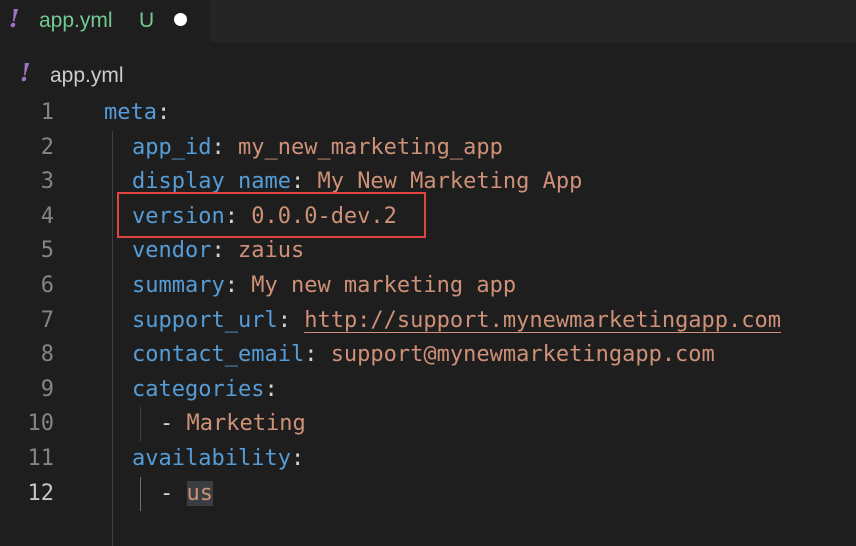 The image size is (856, 546). I want to click on yaml-key: display_name, so click(211, 182).